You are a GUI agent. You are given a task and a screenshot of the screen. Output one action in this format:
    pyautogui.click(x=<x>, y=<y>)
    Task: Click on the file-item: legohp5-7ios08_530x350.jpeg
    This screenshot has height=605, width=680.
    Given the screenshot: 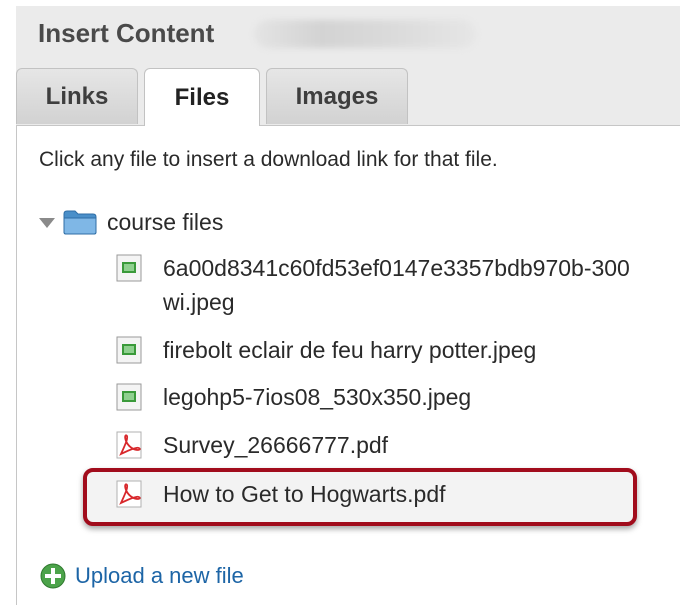 What is the action you would take?
    pyautogui.click(x=293, y=398)
    